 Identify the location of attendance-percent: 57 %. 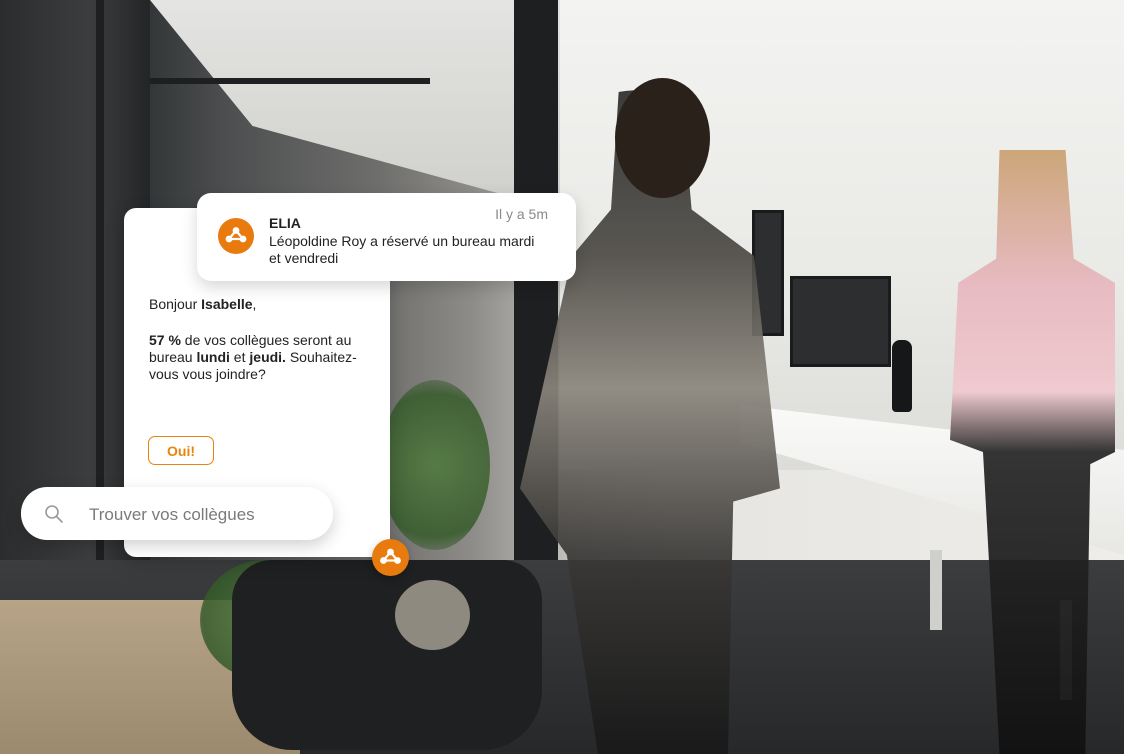
(165, 340).